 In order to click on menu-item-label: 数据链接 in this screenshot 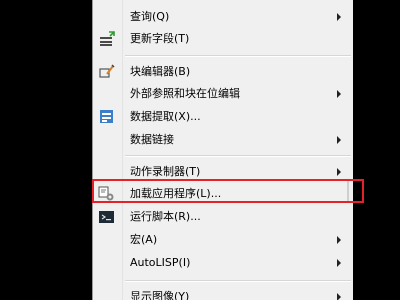, I will do `click(152, 139)`.